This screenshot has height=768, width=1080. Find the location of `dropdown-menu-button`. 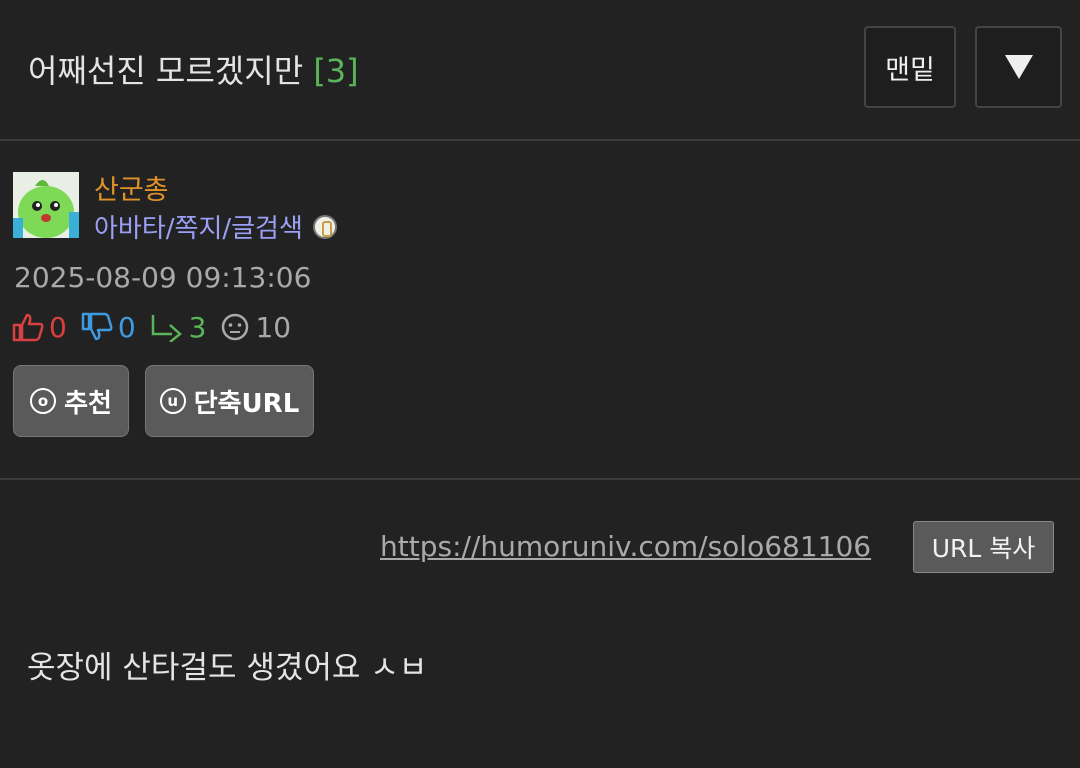

dropdown-menu-button is located at coordinates (1018, 67).